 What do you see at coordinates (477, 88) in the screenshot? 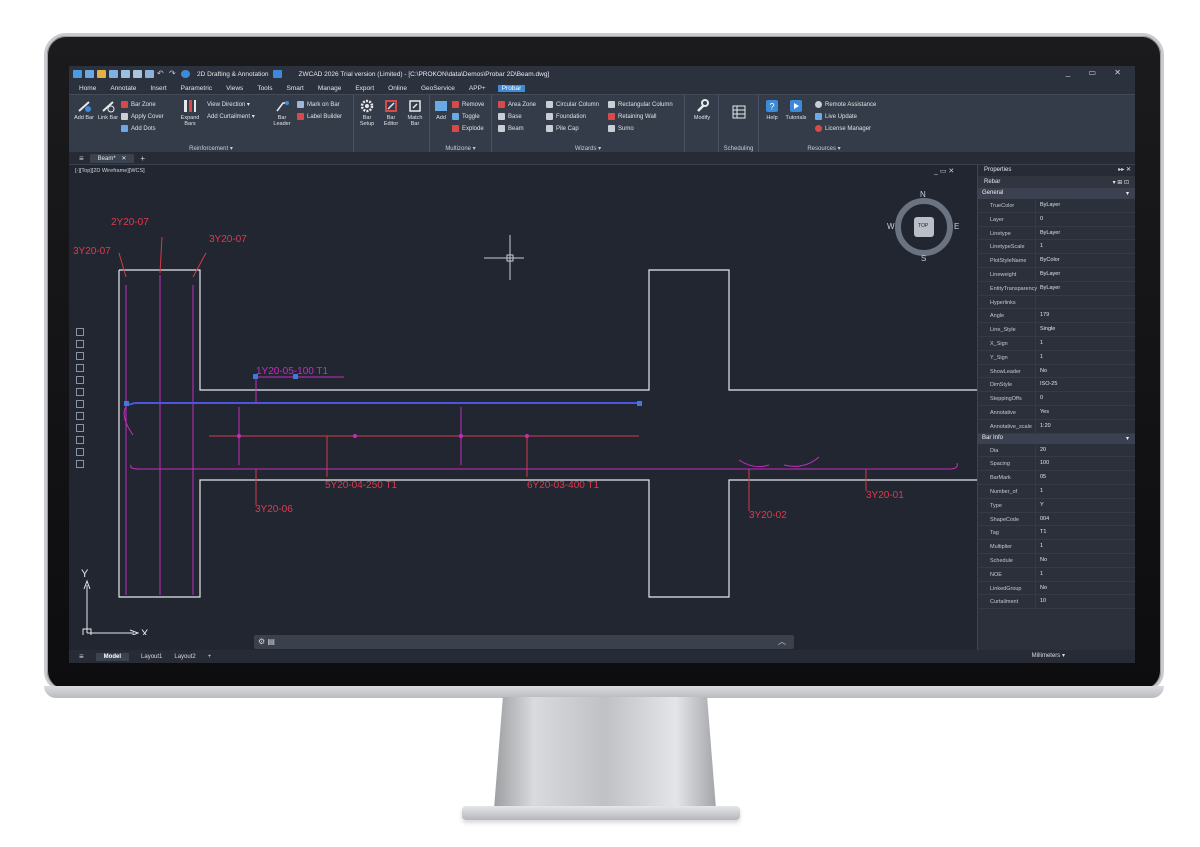
I see `menu-app-plus: APP+` at bounding box center [477, 88].